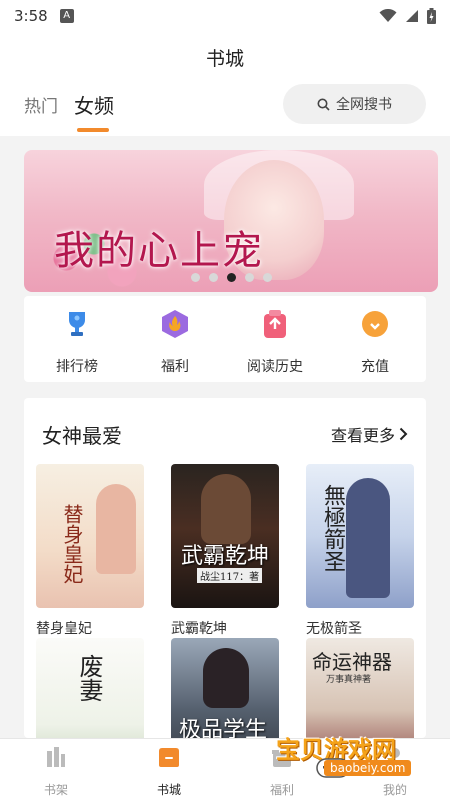  Describe the element at coordinates (223, 728) in the screenshot. I see `cover-title: 极品学生` at that location.